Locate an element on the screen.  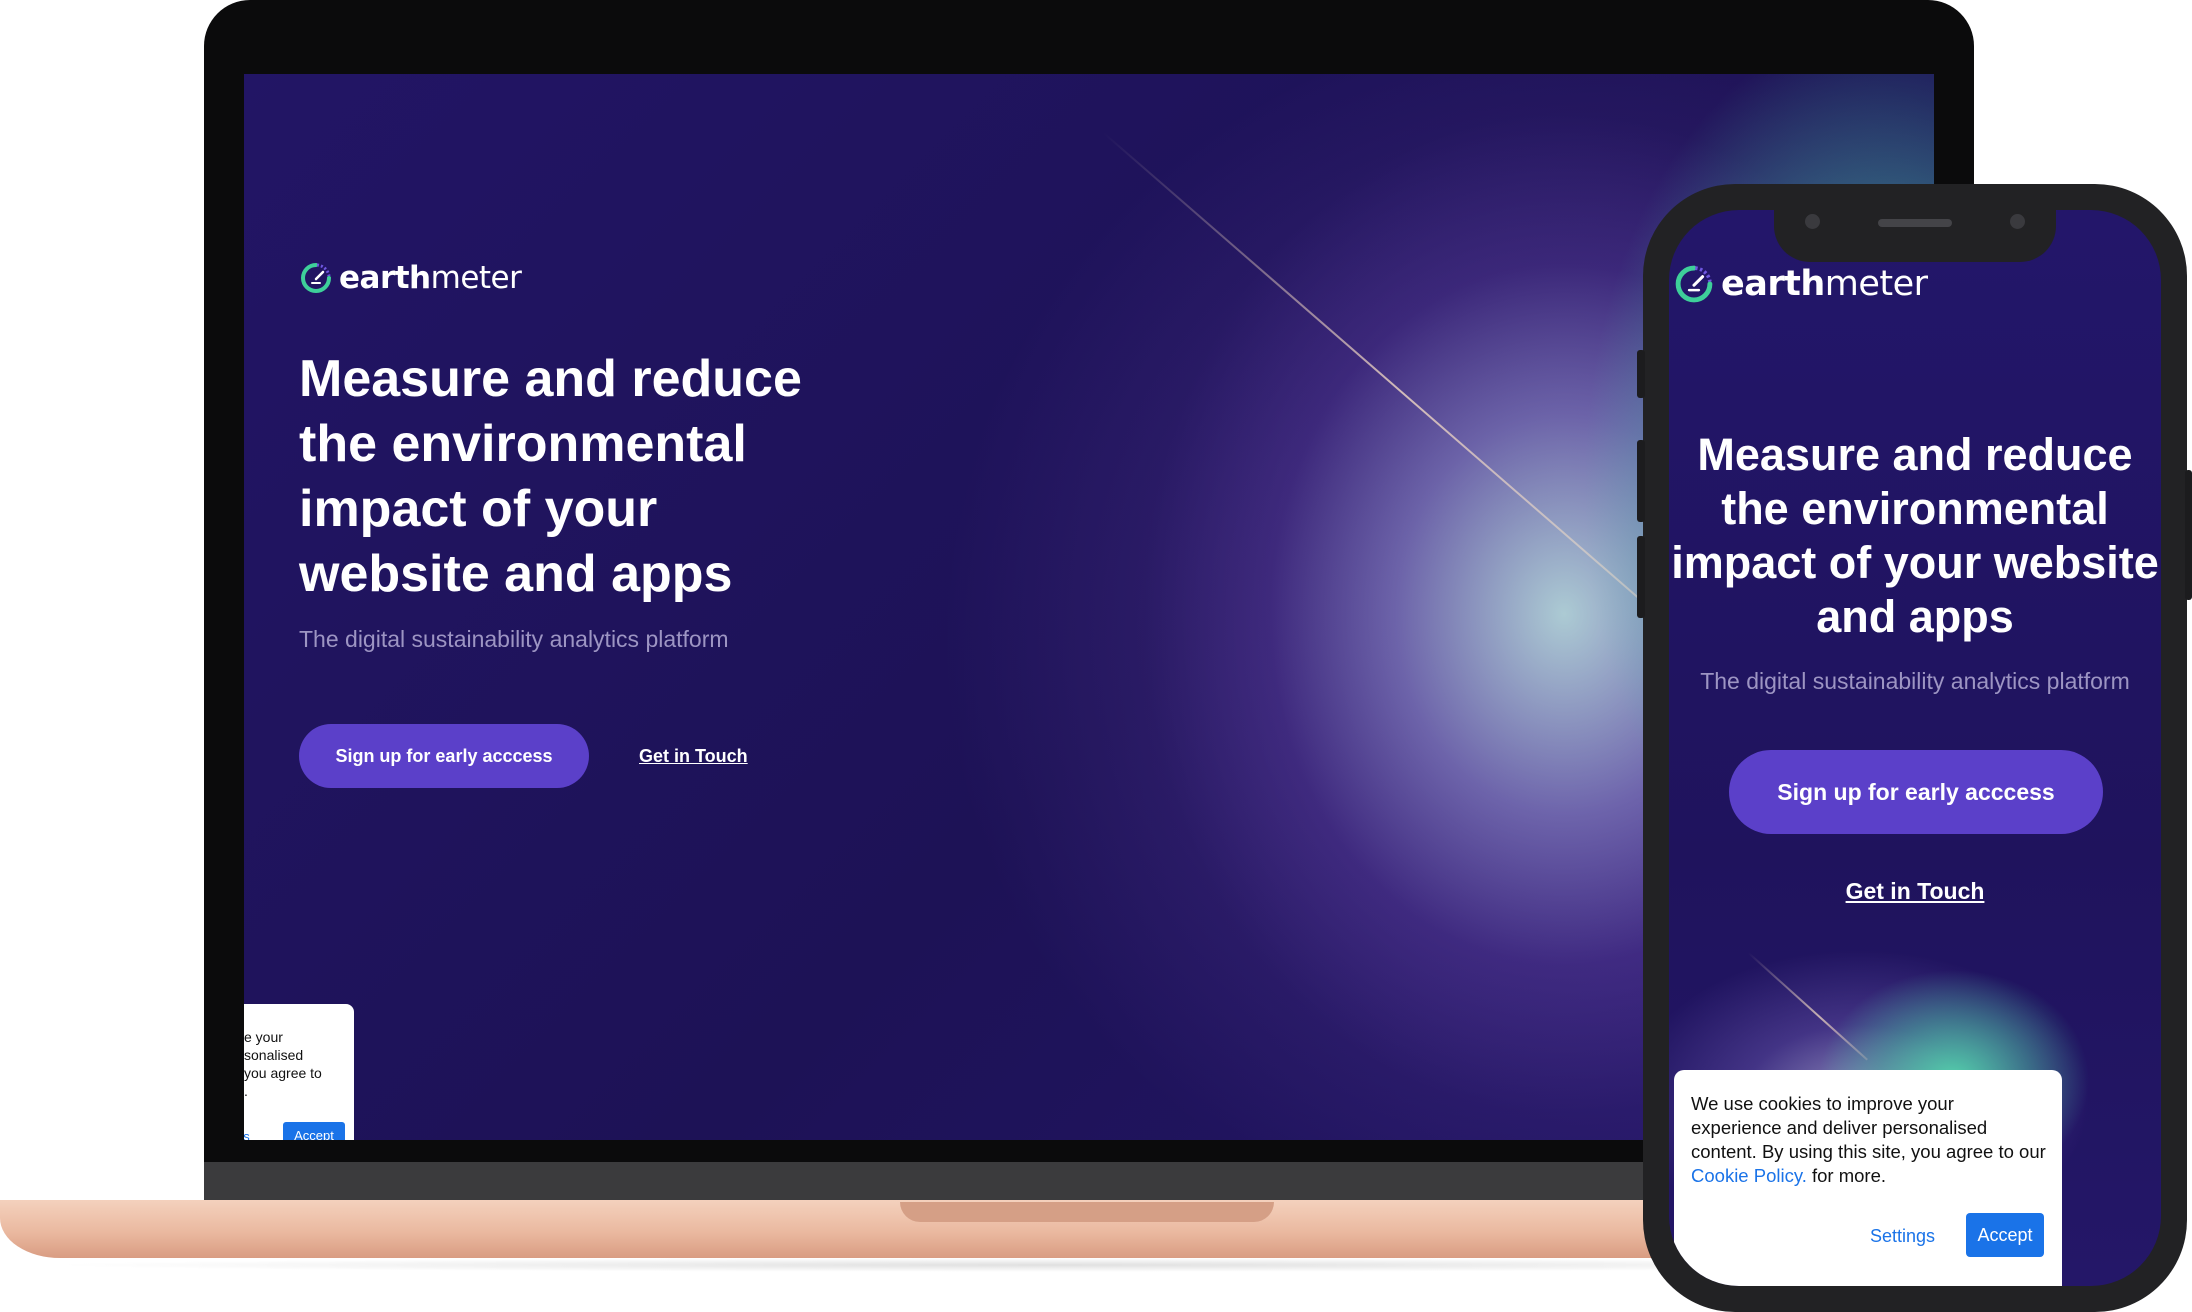
light-streak-decoration is located at coordinates (1807, 1006).